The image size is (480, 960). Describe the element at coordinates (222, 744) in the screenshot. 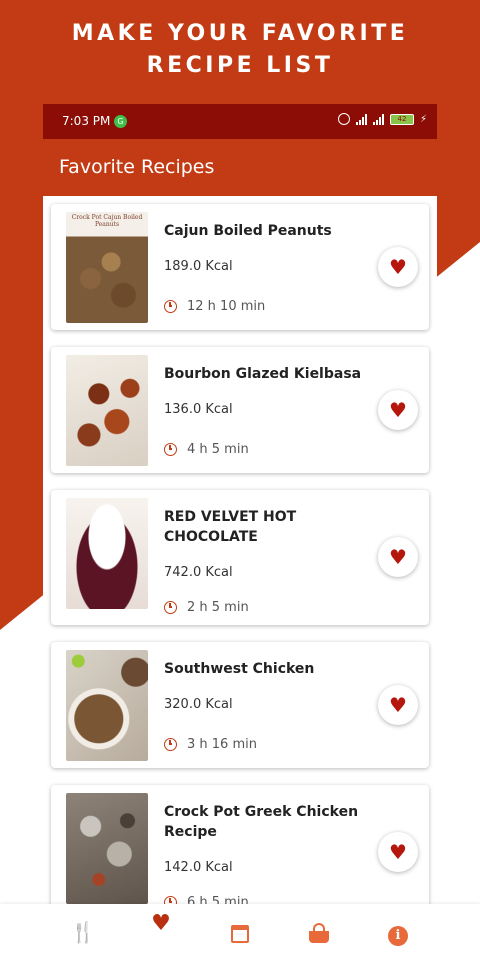

I see `recipe-time-value: 3 h 16 min` at that location.